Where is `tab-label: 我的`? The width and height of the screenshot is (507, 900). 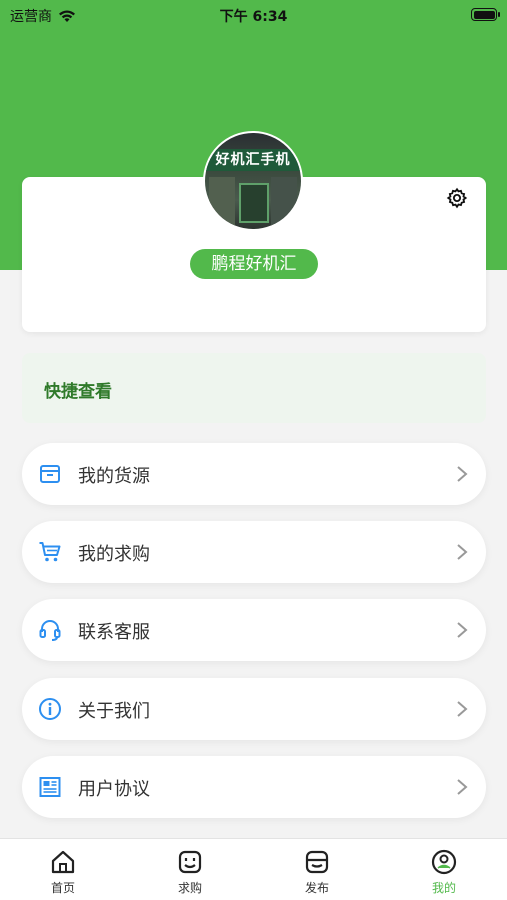 tab-label: 我的 is located at coordinates (443, 888).